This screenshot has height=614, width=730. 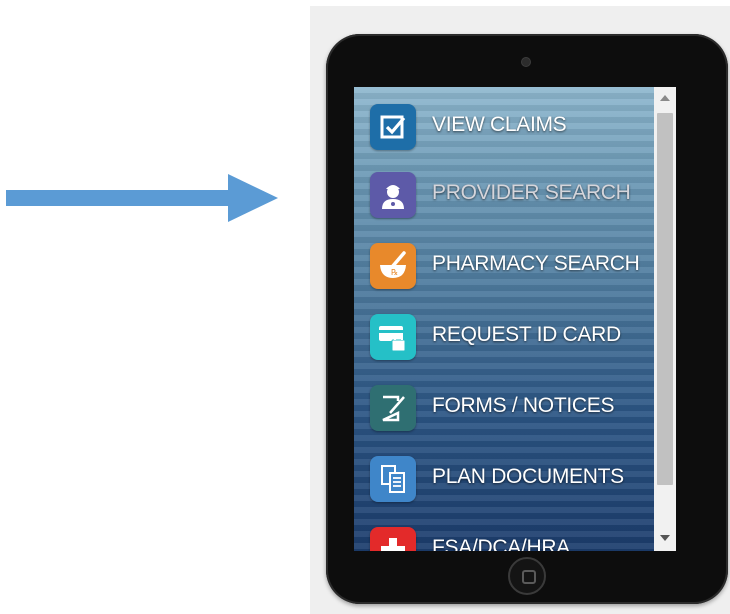 What do you see at coordinates (501, 543) in the screenshot?
I see `menu-item-label: FSA/DCA/HRA` at bounding box center [501, 543].